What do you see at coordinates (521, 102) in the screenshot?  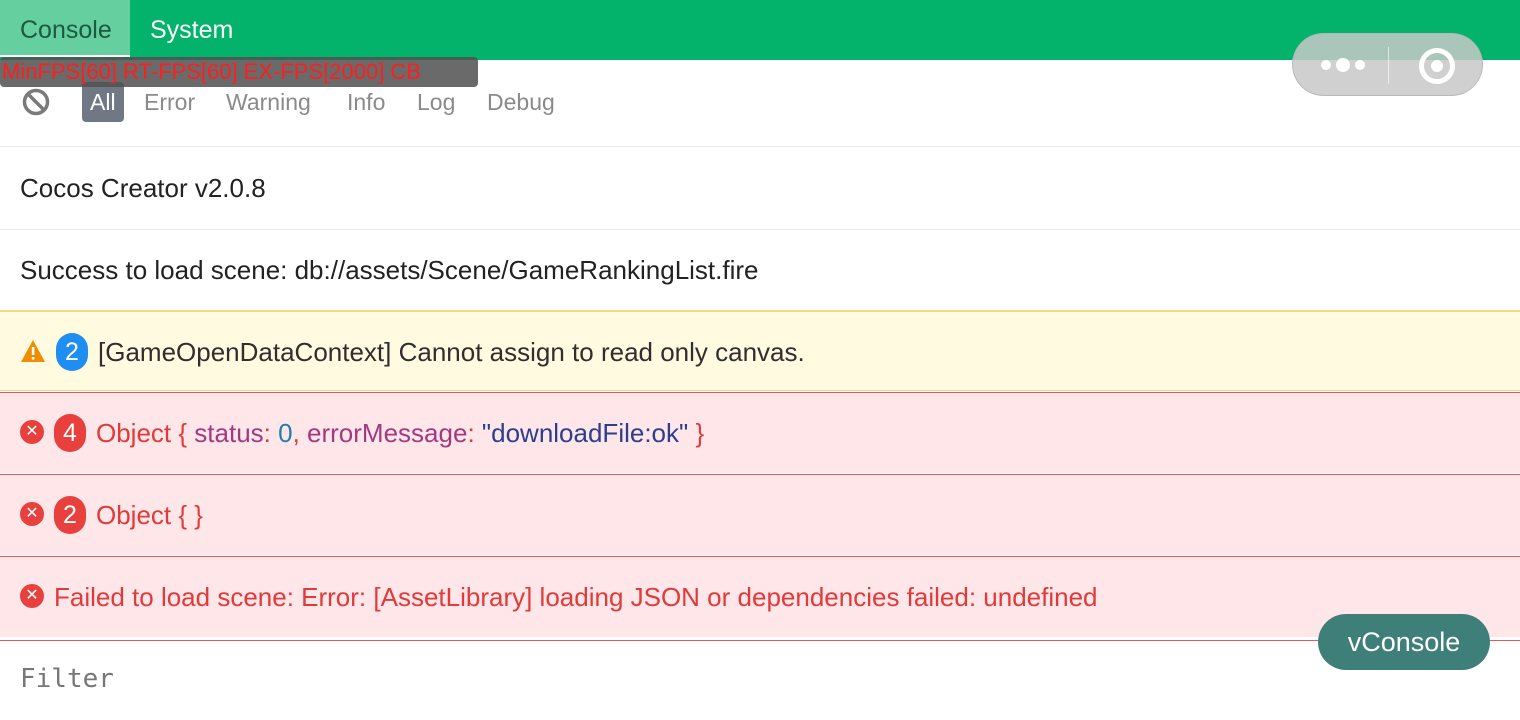 I see `level-debug: Debug` at bounding box center [521, 102].